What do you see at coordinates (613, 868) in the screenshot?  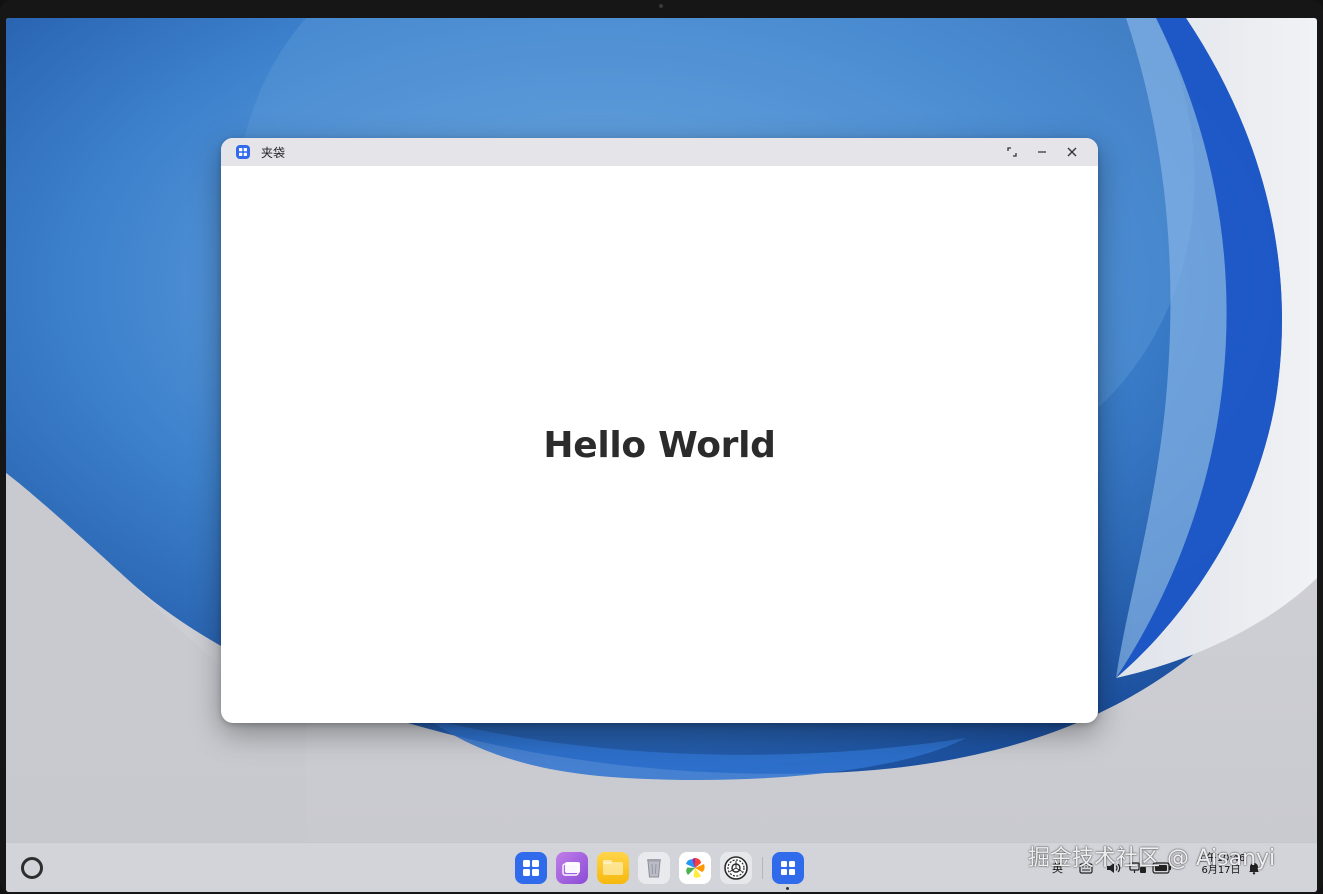 I see `files-icon` at bounding box center [613, 868].